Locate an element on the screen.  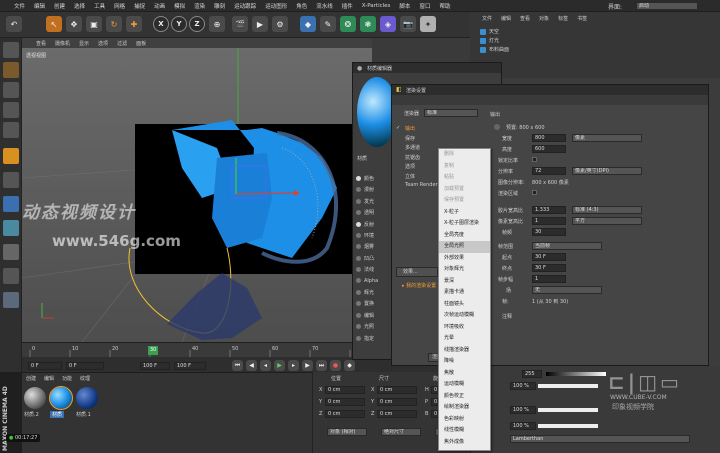
render-nav-item: Team Render is located at coordinates (417, 185).